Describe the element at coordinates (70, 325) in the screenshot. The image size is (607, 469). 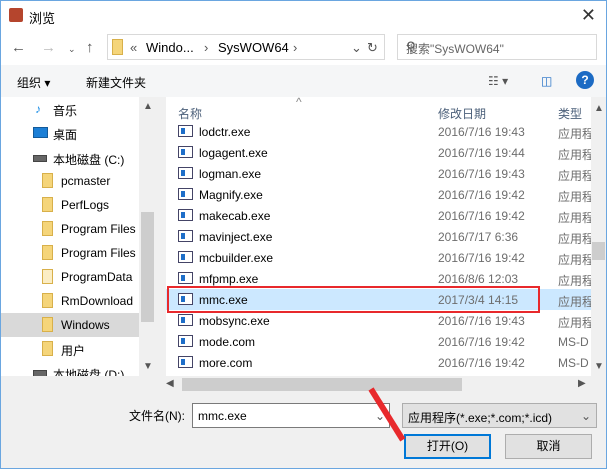
I see `sidebar-item-windows: Windows` at that location.